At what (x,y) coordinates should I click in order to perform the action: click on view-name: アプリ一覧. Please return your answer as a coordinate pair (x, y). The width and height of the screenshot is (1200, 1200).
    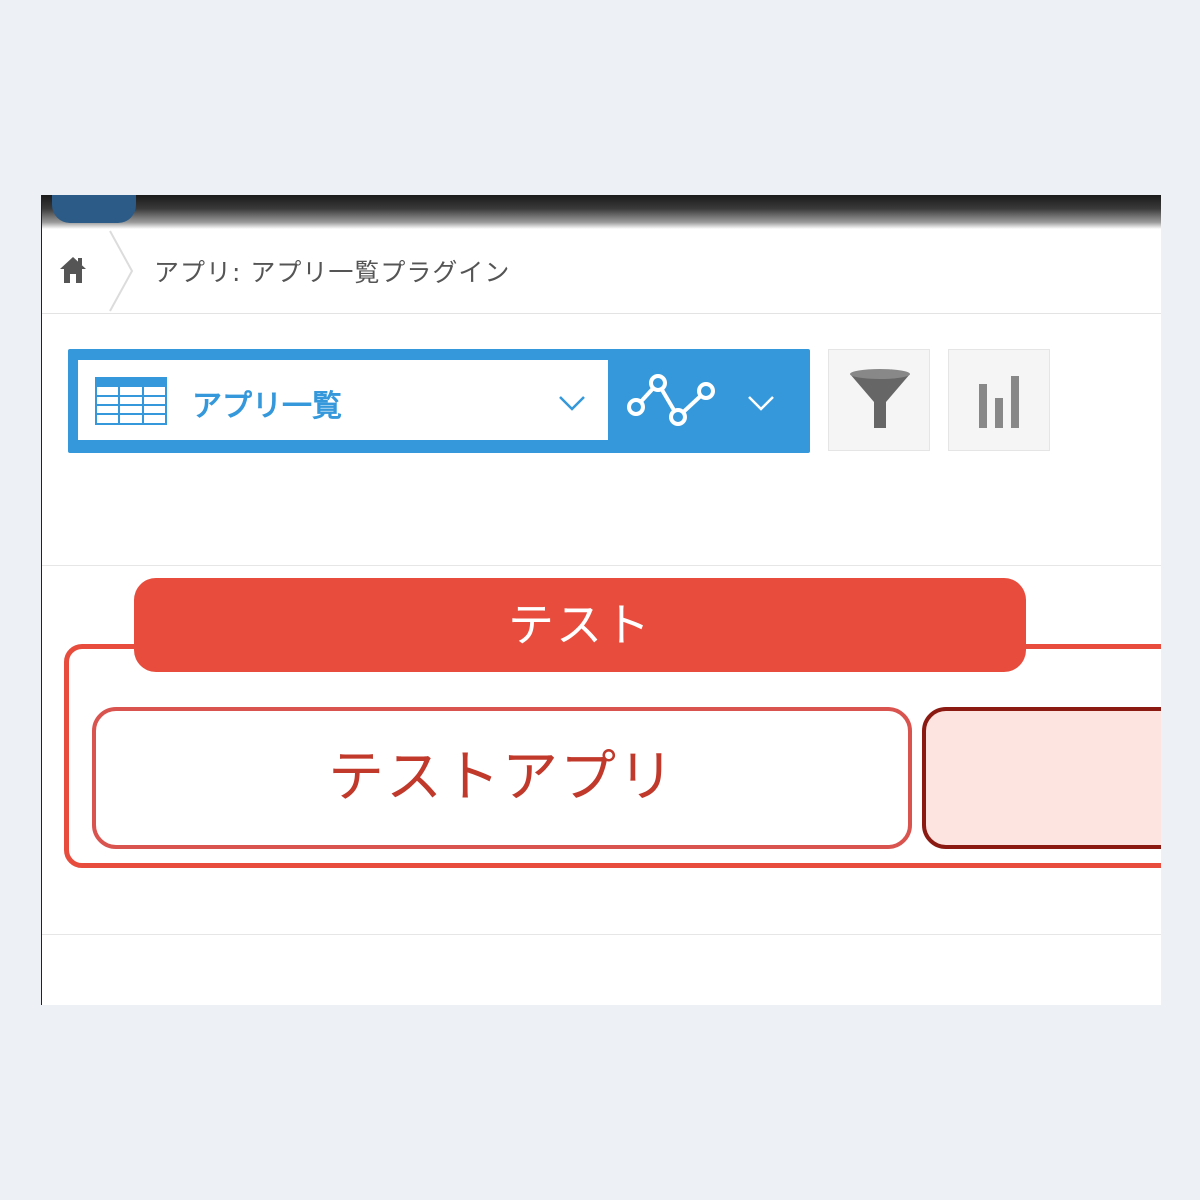
    Looking at the image, I should click on (267, 406).